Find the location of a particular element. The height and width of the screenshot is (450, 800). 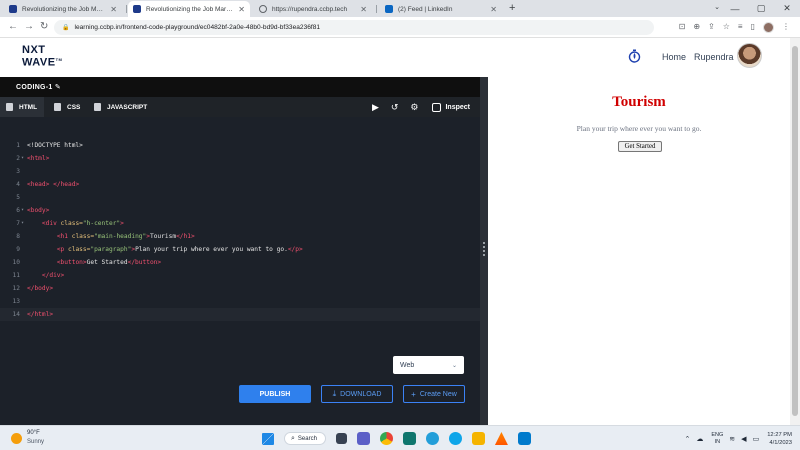

microsoft-store-icon is located at coordinates (409, 438).